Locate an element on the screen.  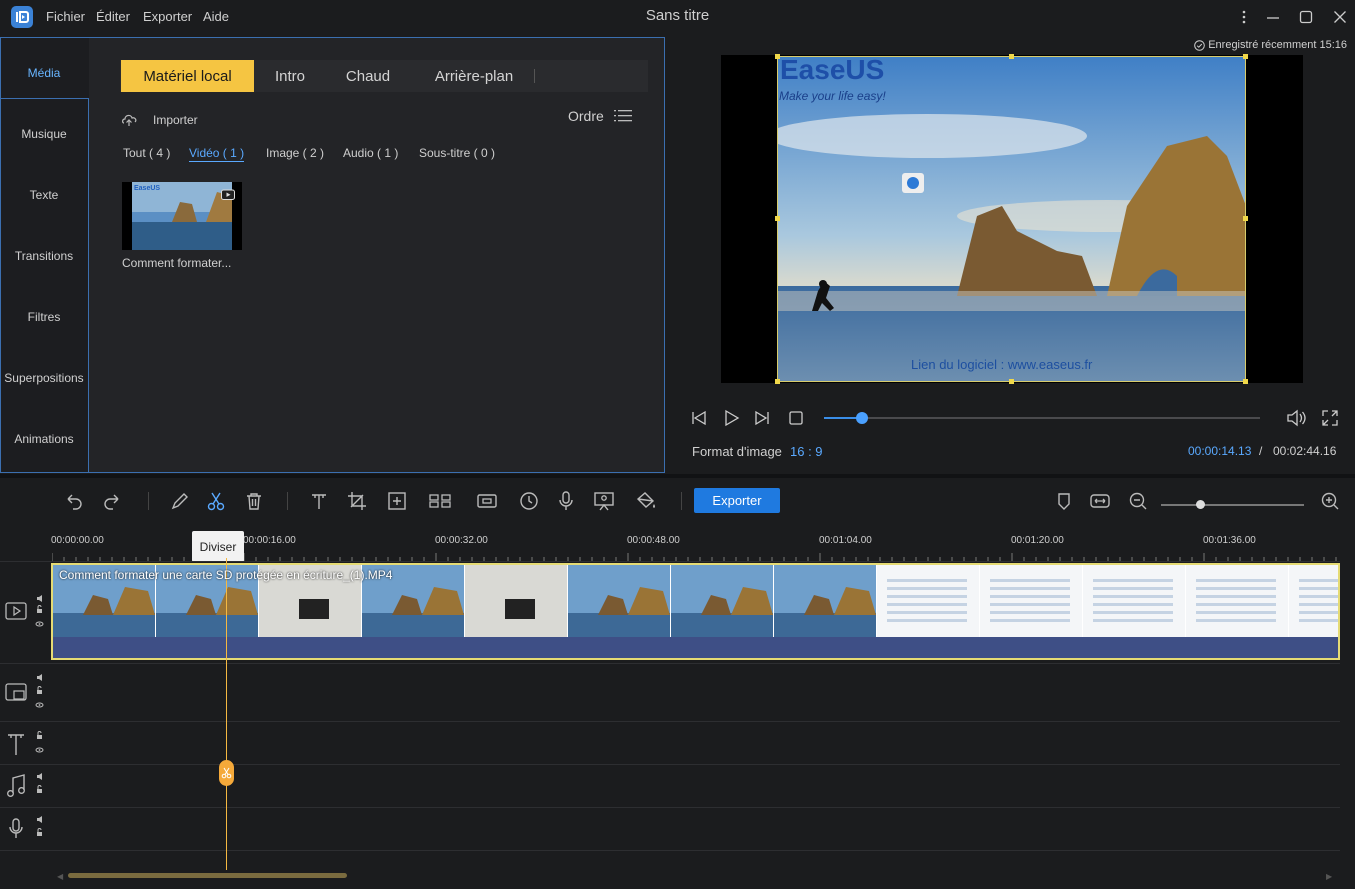
tab-arriere-plan: Arrière-plan is located at coordinates (474, 76).